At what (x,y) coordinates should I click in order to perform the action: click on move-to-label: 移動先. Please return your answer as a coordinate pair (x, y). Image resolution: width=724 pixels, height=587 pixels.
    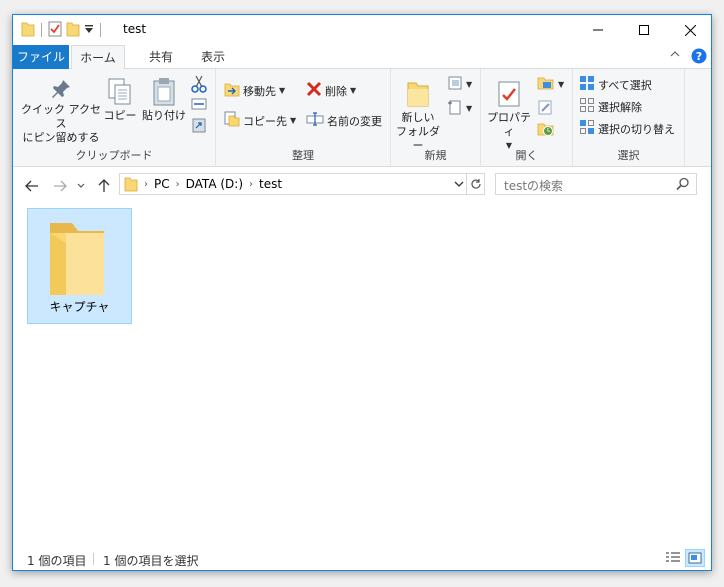
    Looking at the image, I should click on (259, 91).